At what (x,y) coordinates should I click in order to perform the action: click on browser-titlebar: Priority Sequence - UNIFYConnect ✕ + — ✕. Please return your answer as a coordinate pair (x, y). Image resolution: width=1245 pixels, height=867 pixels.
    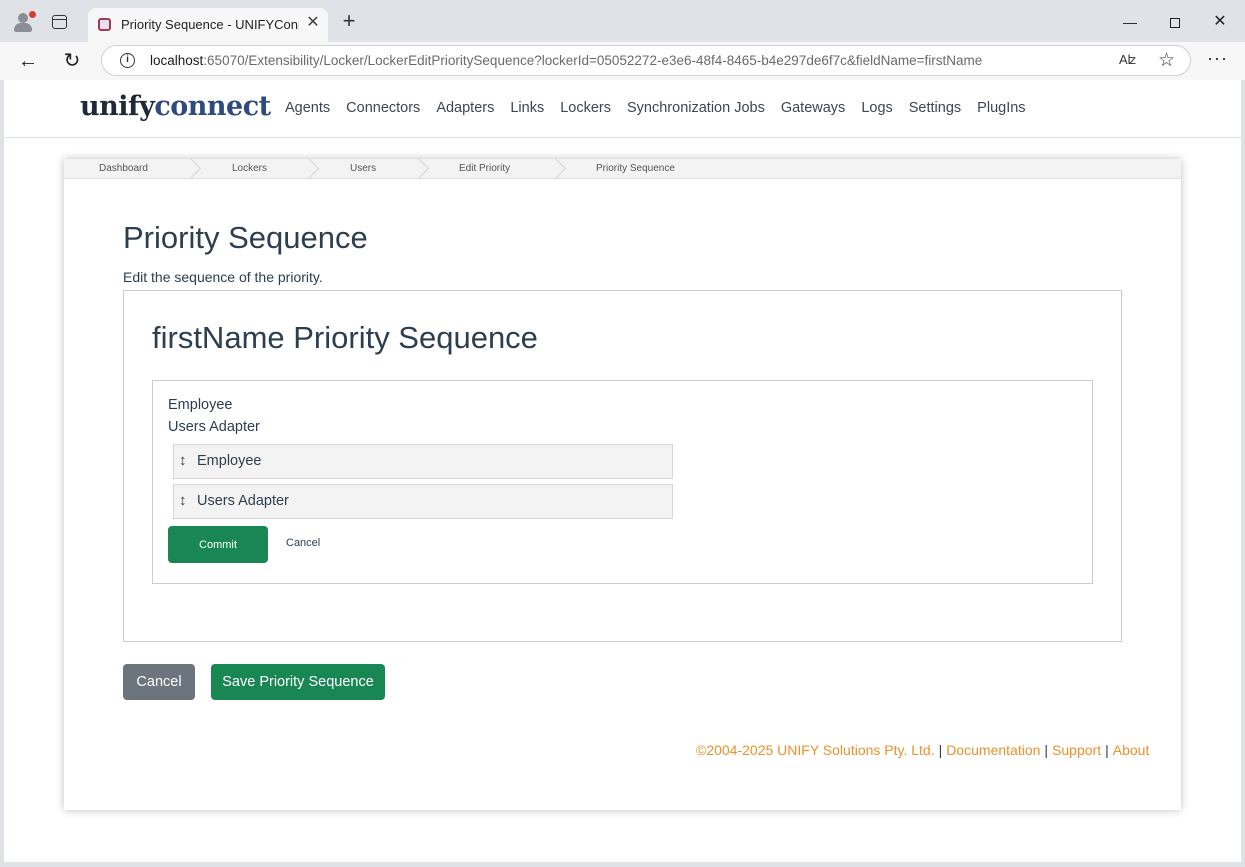
    Looking at the image, I should click on (622, 21).